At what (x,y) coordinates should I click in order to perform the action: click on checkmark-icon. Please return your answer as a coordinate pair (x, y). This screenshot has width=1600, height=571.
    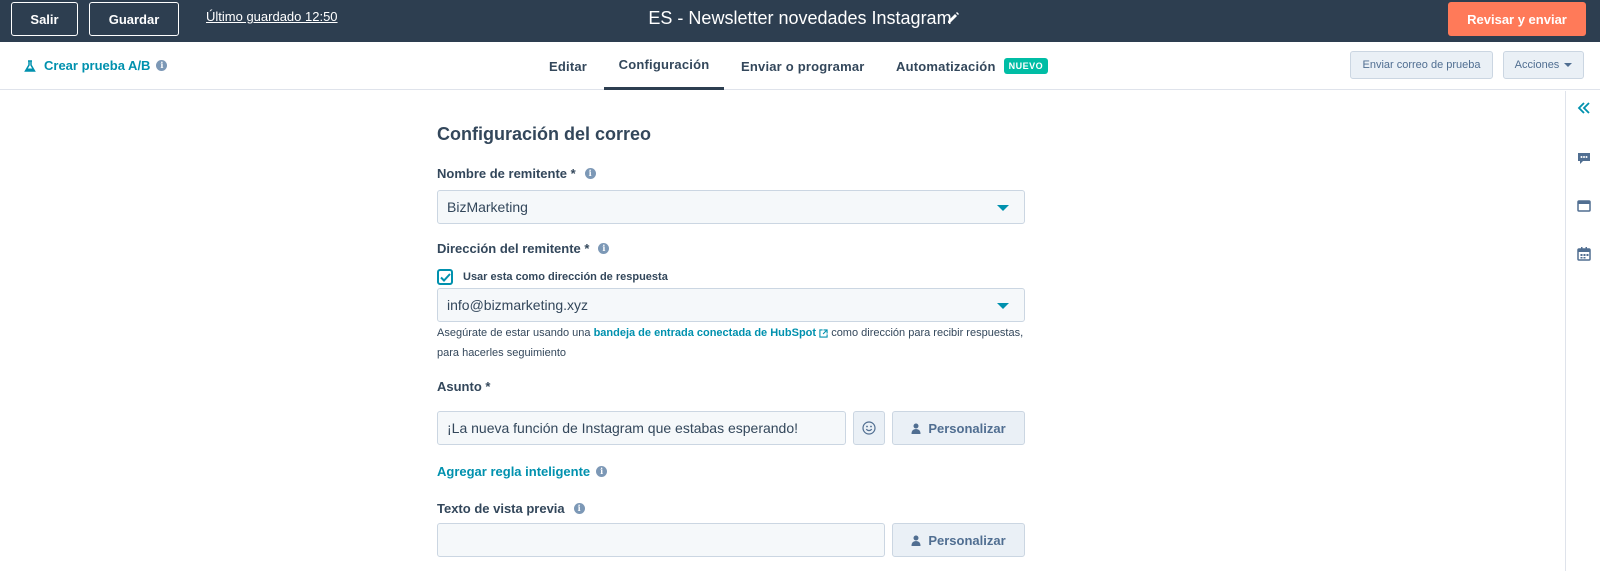
    Looking at the image, I should click on (445, 277).